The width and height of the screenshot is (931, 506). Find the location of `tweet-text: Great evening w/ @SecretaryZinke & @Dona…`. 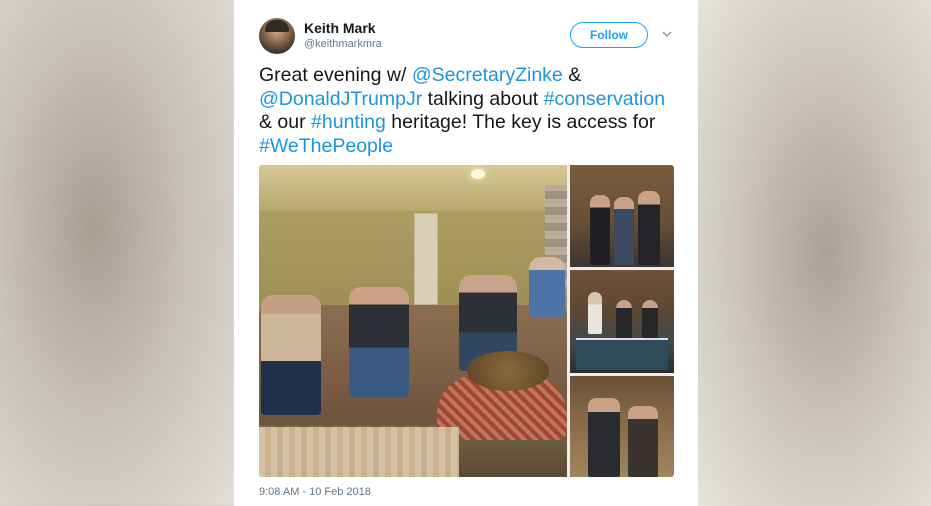

tweet-text: Great evening w/ @SecretaryZinke & @Dona… is located at coordinates (469, 111).